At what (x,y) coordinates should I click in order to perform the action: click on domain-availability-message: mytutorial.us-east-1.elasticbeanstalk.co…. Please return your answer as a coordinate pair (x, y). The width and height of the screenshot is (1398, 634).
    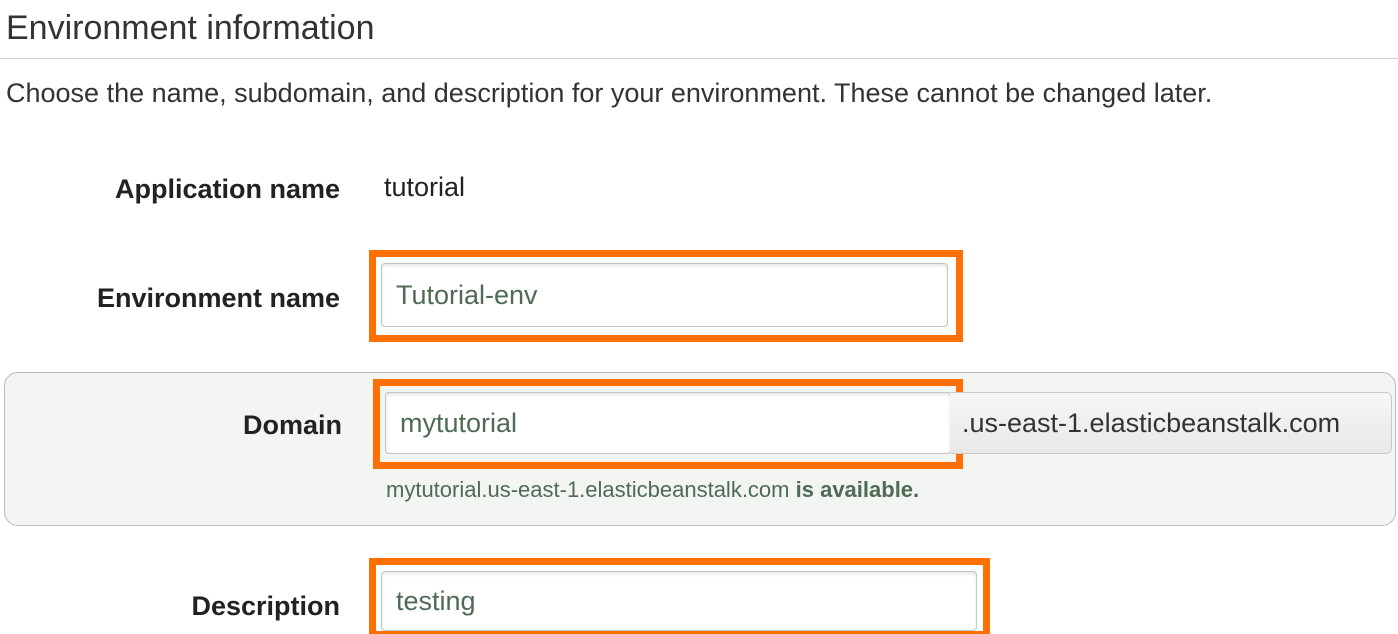
    Looking at the image, I should click on (652, 490).